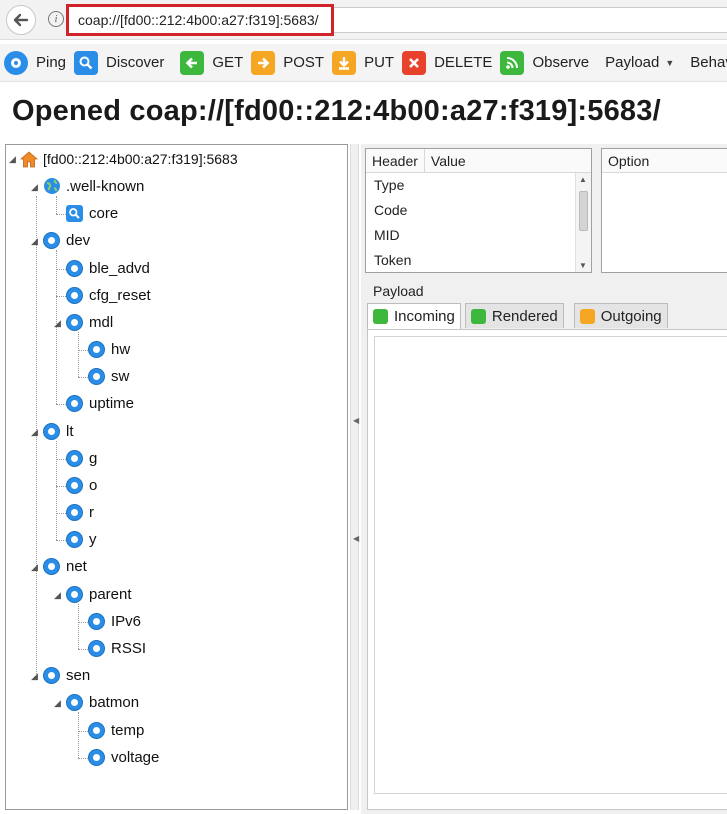  I want to click on tree-node-batmon: batmon, so click(102, 702).